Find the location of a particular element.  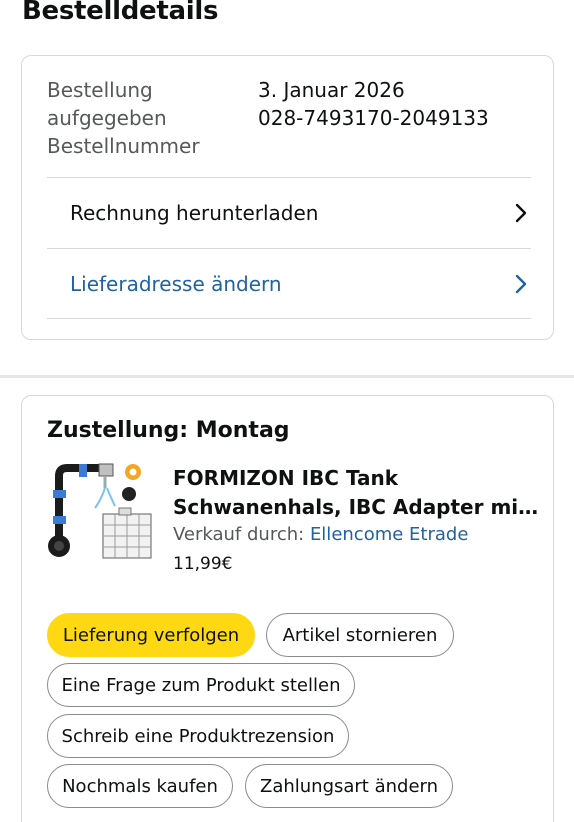

download-invoice-label: Rechnung herunterladen is located at coordinates (194, 213).